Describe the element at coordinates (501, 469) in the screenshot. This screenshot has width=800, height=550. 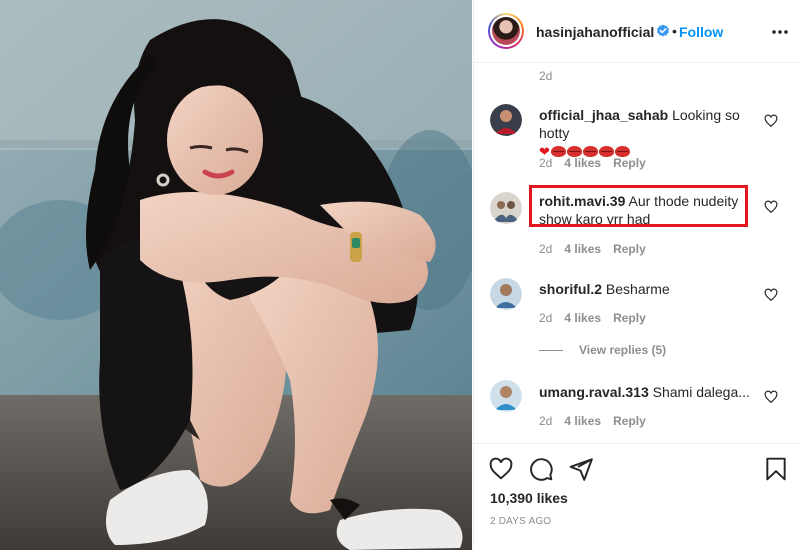
I see `heart-icon` at that location.